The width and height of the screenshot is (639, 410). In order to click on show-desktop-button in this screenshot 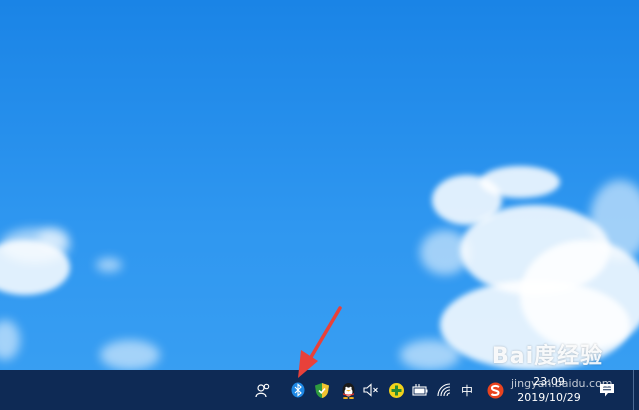, I will do `click(636, 390)`.